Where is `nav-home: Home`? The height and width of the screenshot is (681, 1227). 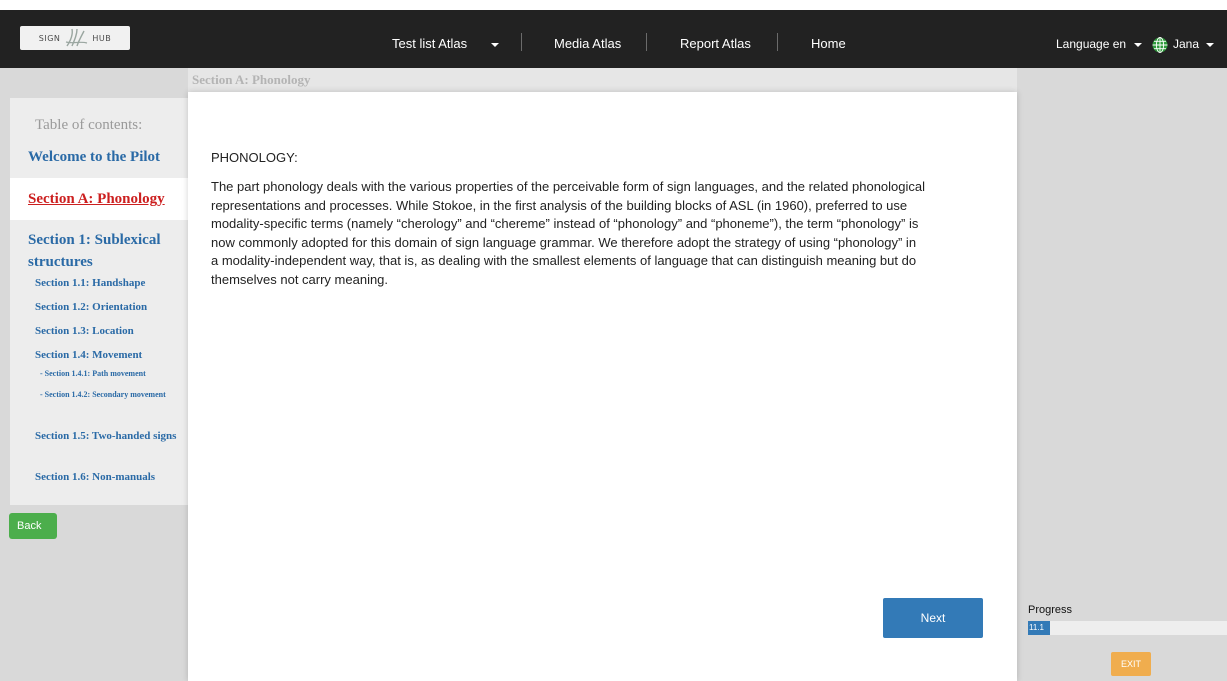 nav-home: Home is located at coordinates (828, 43).